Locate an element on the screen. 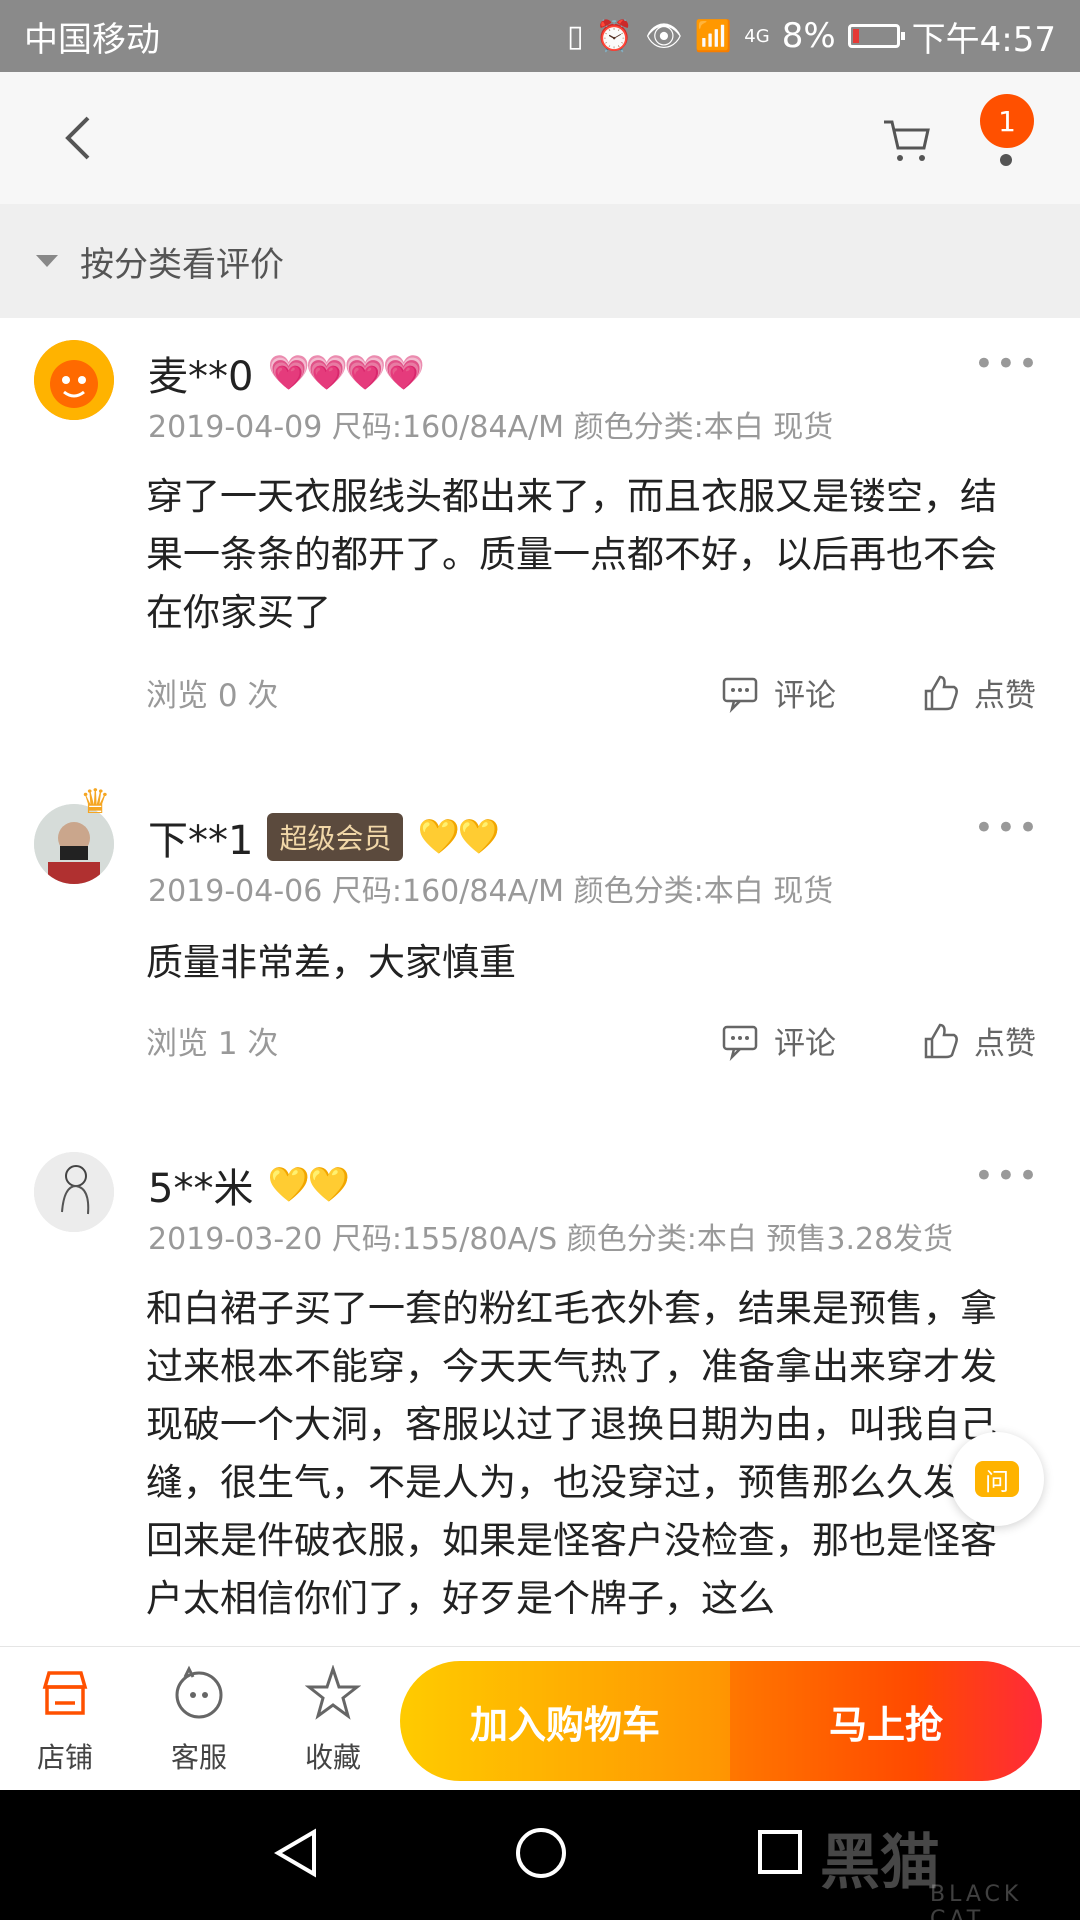 Image resolution: width=1080 pixels, height=1932 pixels. top-nav: 1 is located at coordinates (540, 138).